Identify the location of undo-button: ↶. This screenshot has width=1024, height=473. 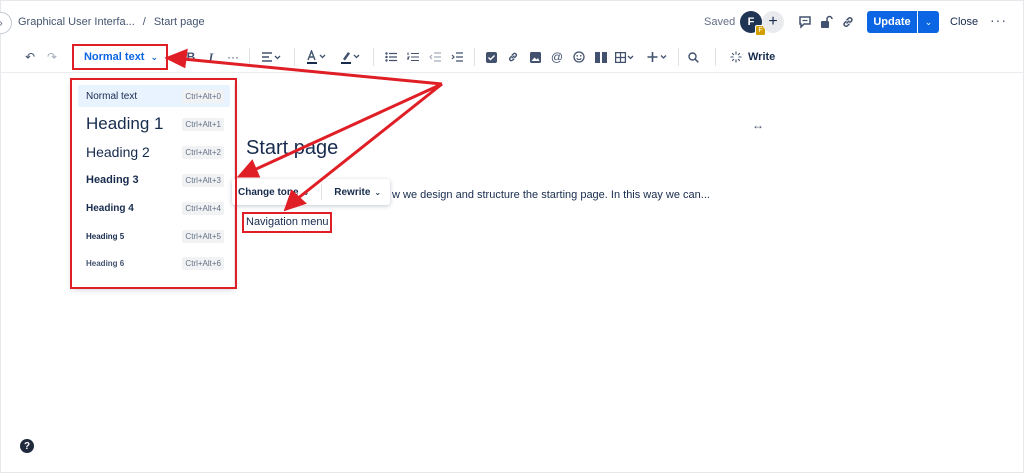
(30, 57).